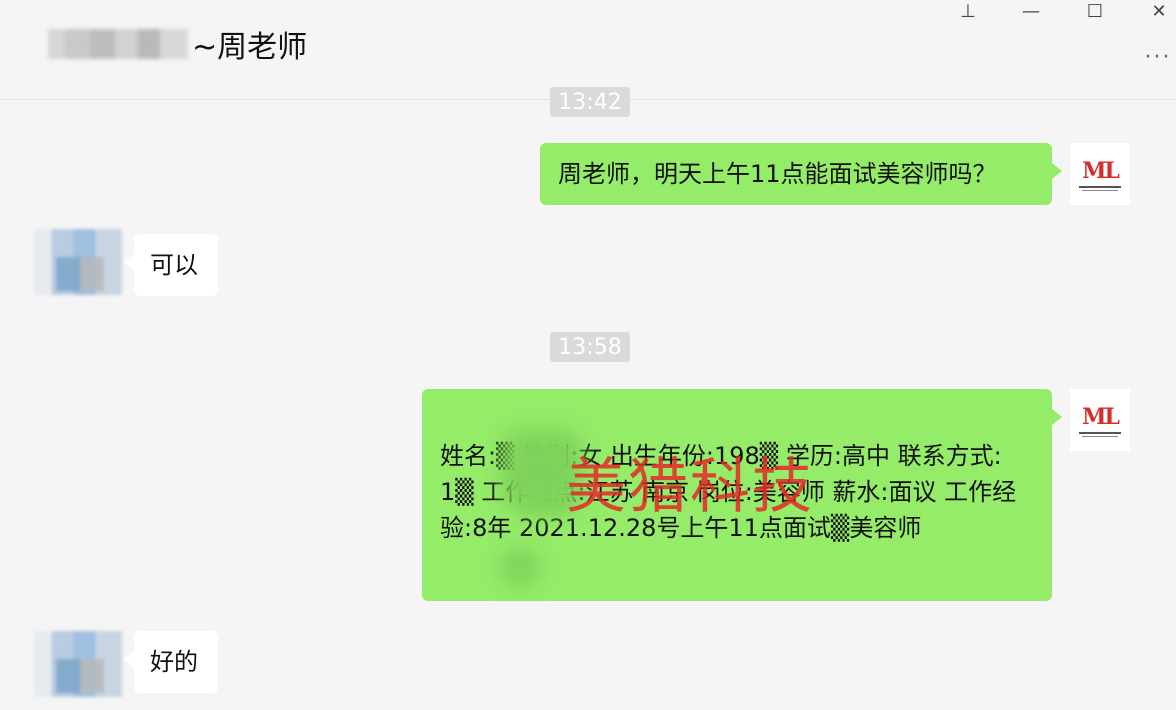 The image size is (1176, 710). Describe the element at coordinates (250, 47) in the screenshot. I see `chat-title-suffix: ~周老师` at that location.